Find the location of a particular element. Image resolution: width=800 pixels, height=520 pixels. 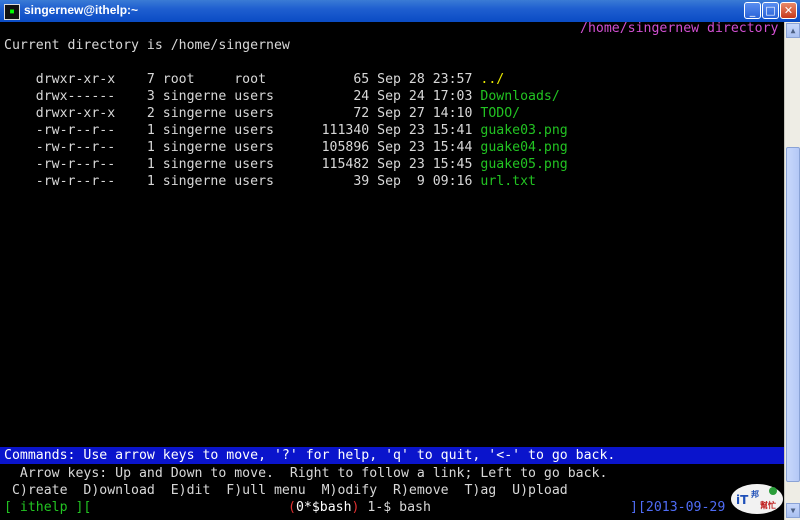

entry-link: url.txt is located at coordinates (508, 181).